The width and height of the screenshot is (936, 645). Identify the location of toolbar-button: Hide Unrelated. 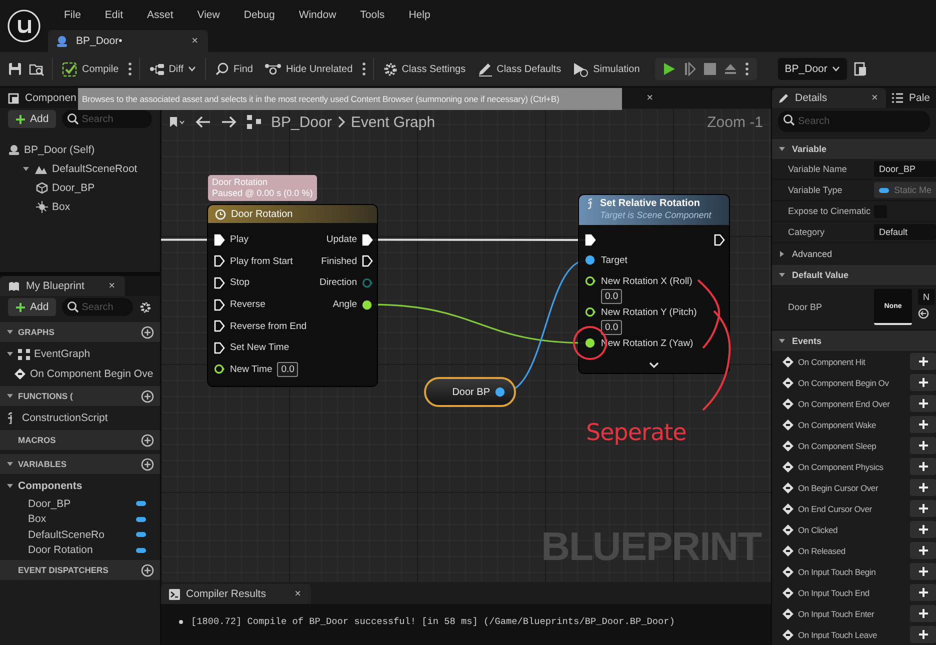
(308, 69).